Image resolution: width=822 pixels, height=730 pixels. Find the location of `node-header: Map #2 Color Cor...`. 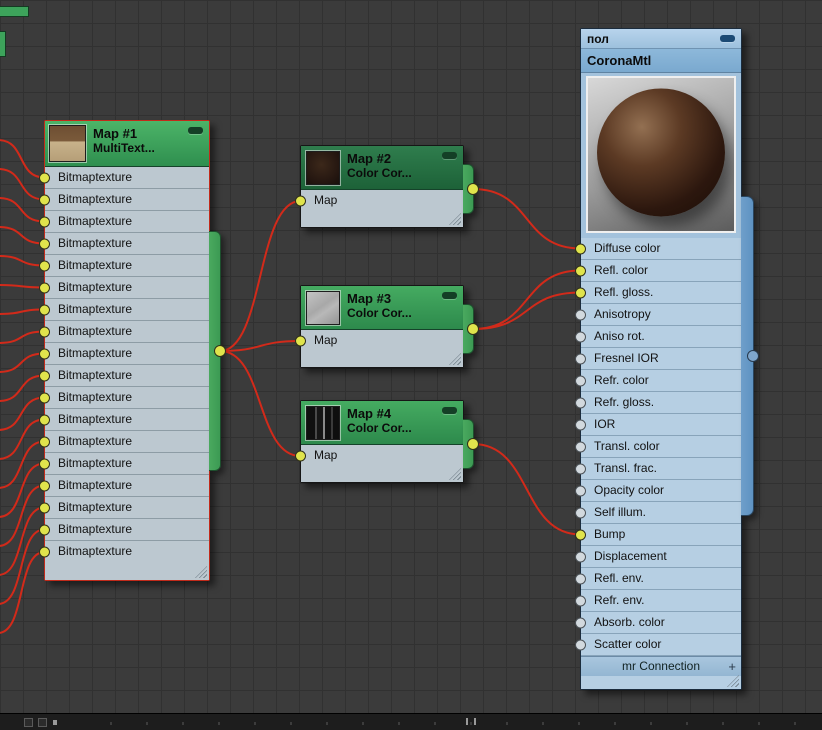

node-header: Map #2 Color Cor... is located at coordinates (382, 168).